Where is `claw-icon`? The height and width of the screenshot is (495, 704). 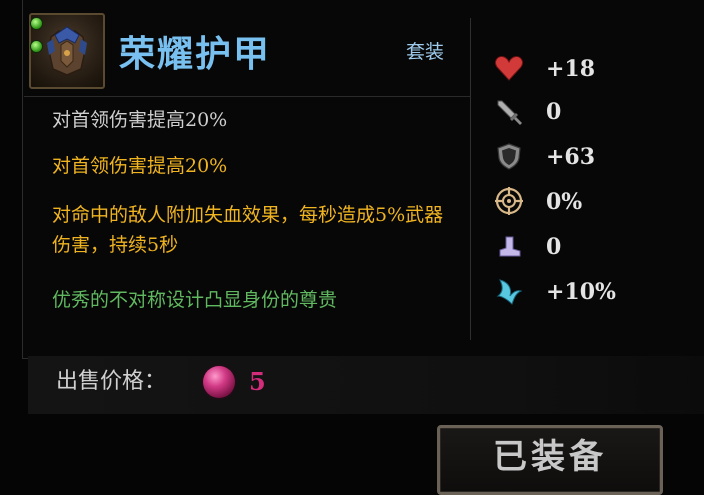 claw-icon is located at coordinates (509, 291).